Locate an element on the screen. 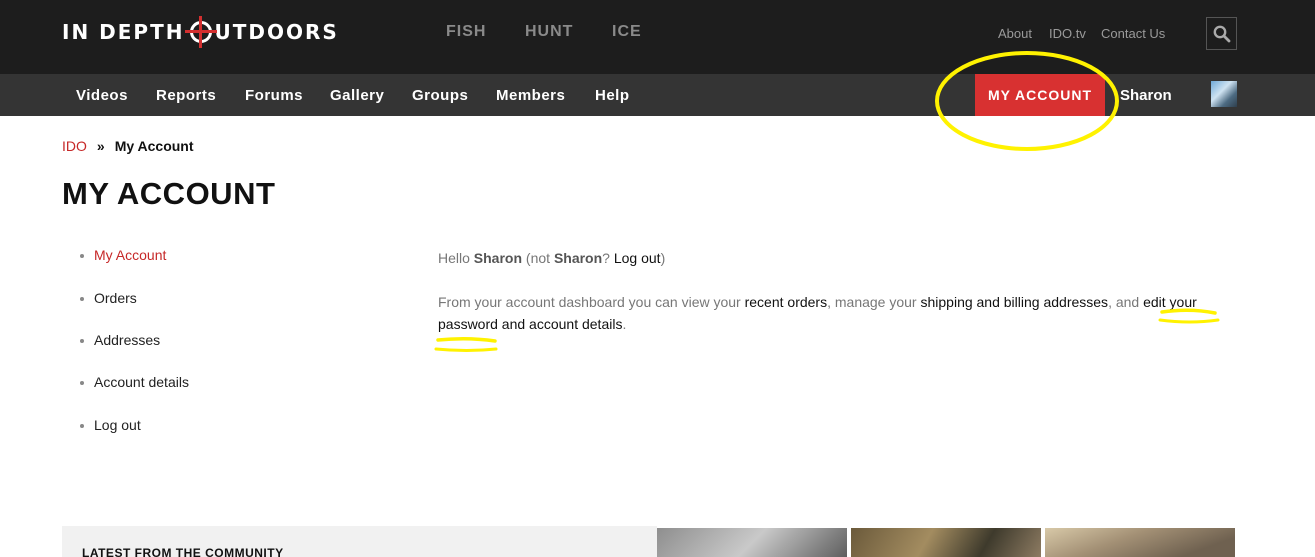  crosshair-icon is located at coordinates (201, 32).